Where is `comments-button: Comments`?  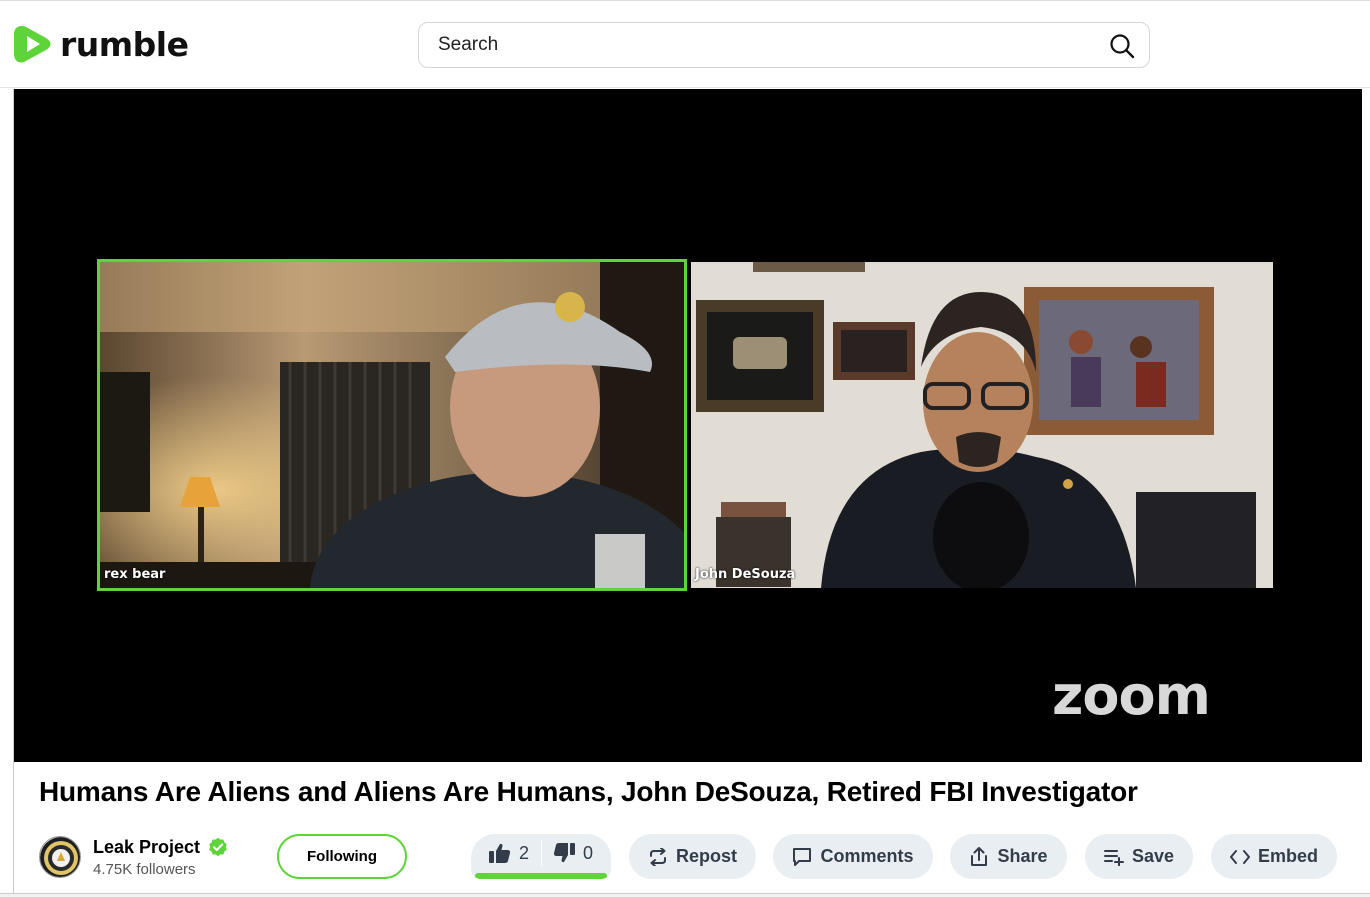
comments-button: Comments is located at coordinates (853, 856).